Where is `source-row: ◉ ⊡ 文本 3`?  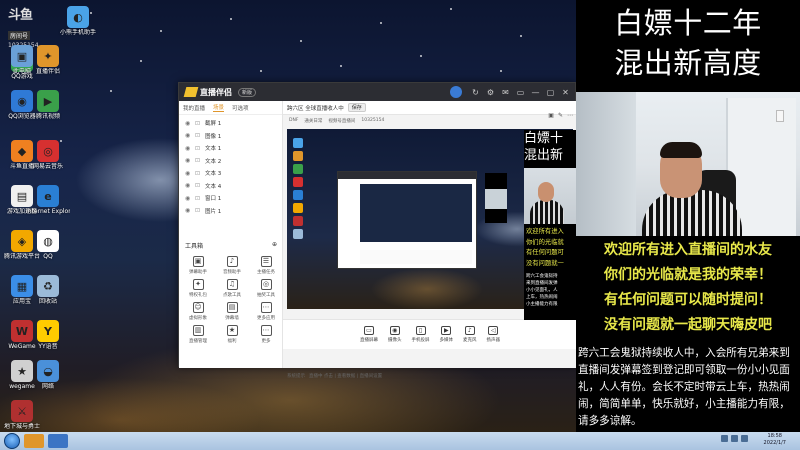 source-row: ◉ ⊡ 文本 3 is located at coordinates (230, 173).